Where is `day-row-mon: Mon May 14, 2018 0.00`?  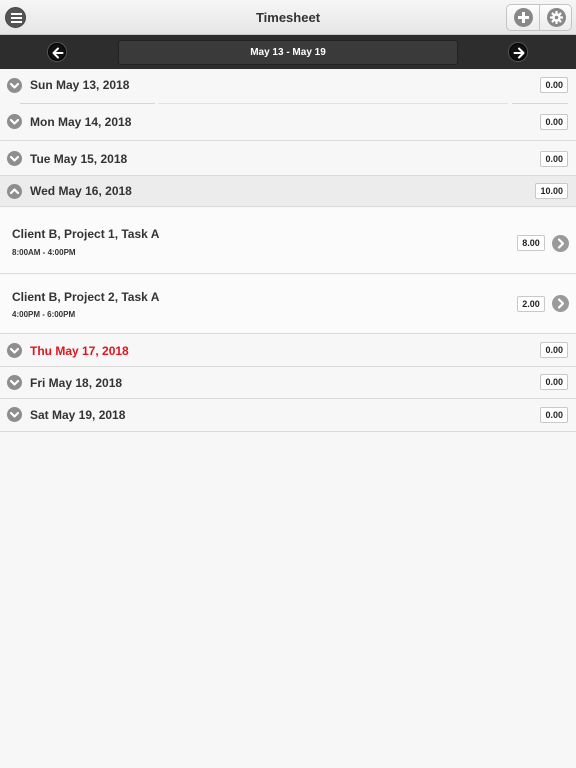
day-row-mon: Mon May 14, 2018 0.00 is located at coordinates (288, 122).